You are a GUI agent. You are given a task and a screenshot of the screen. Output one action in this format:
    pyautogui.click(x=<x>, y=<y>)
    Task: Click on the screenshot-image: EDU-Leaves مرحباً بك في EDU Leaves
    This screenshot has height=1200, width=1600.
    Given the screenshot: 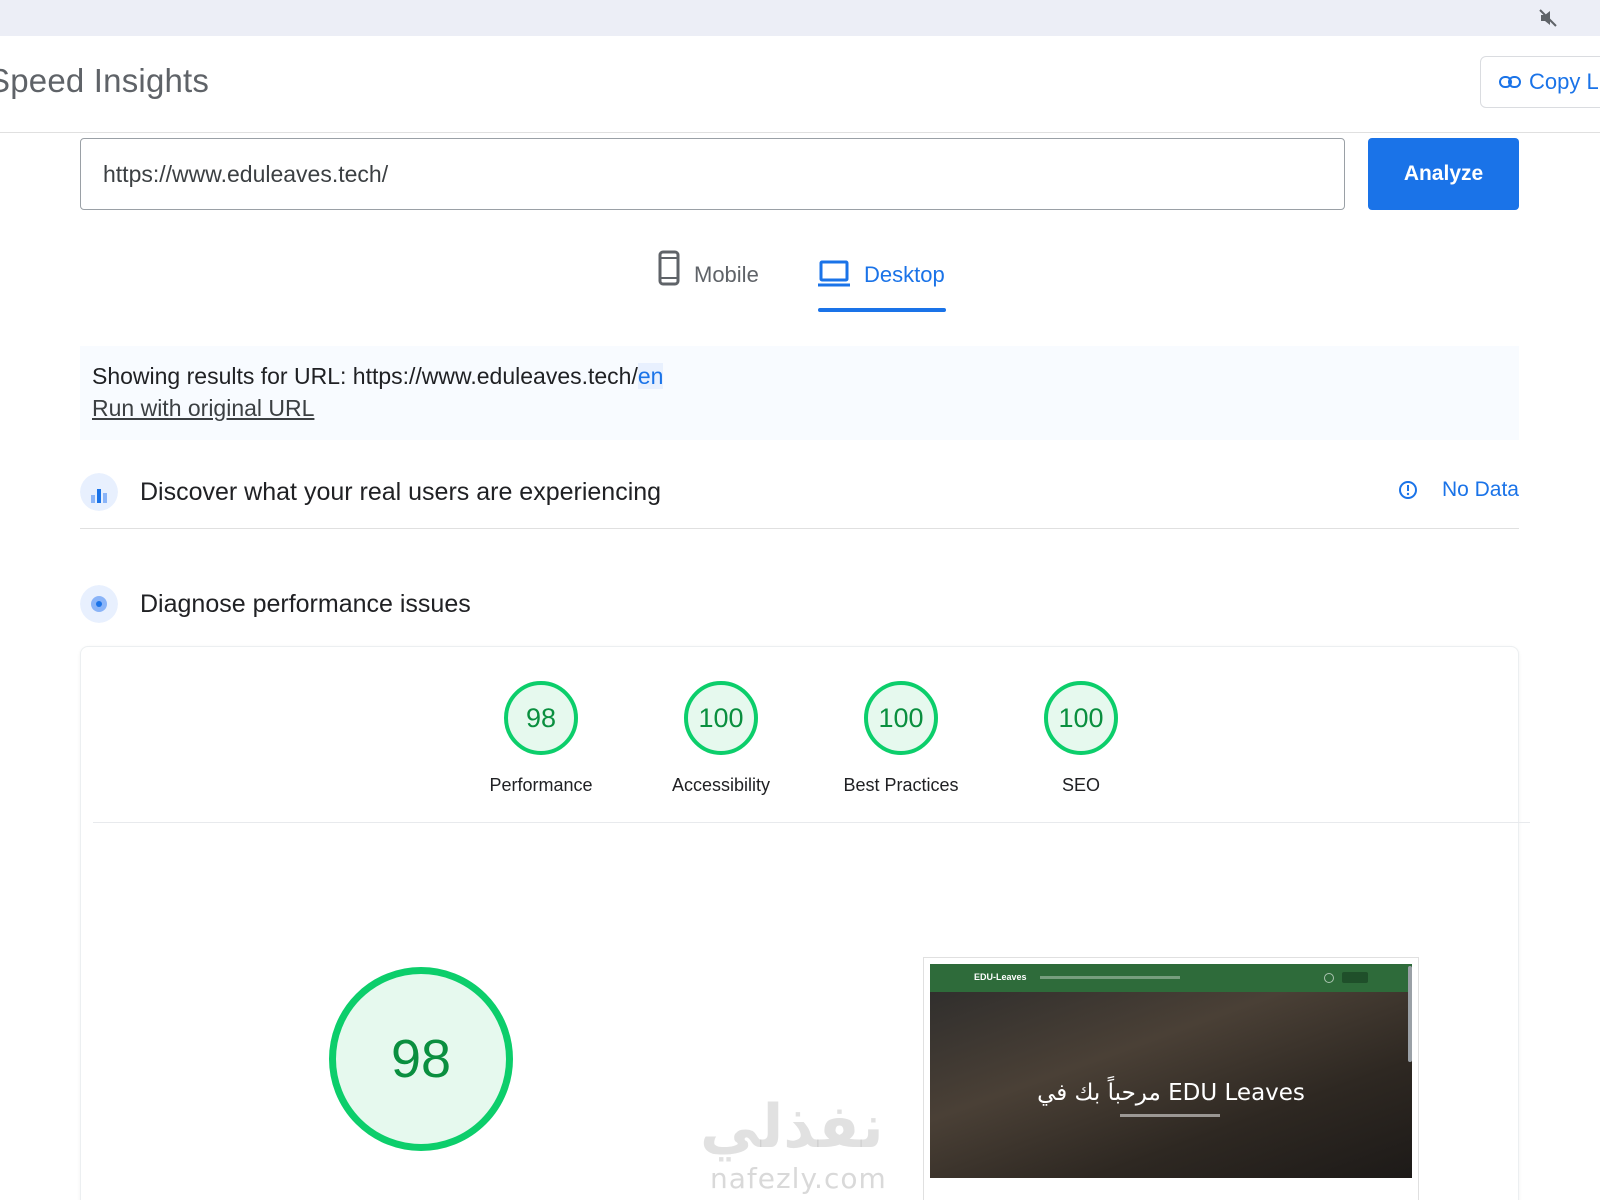 What is the action you would take?
    pyautogui.click(x=1171, y=1071)
    